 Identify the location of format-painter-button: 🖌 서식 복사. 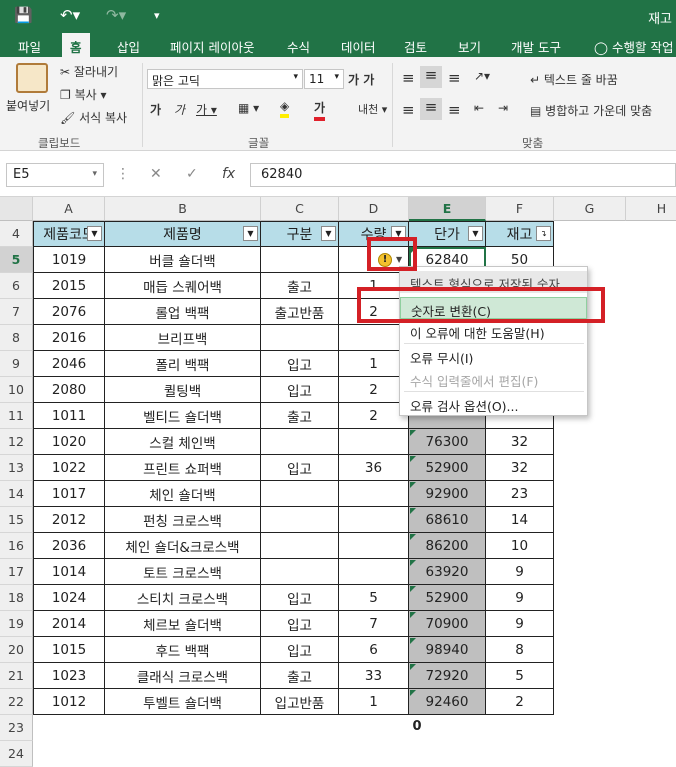
(93, 117).